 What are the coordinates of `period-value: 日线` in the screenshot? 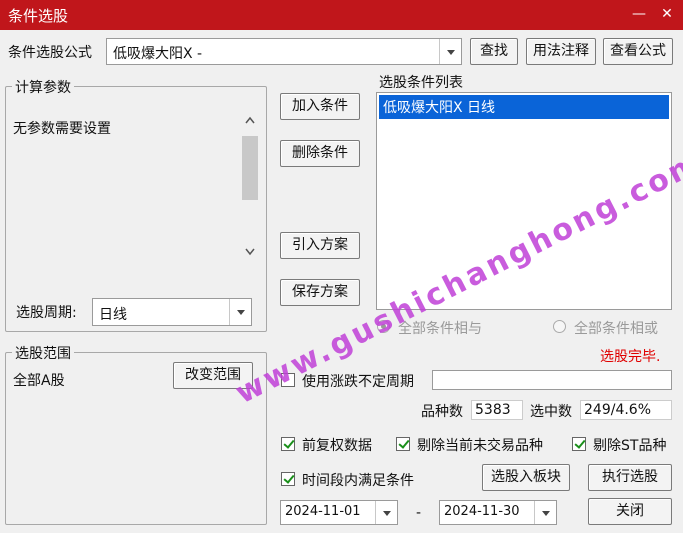 It's located at (113, 315).